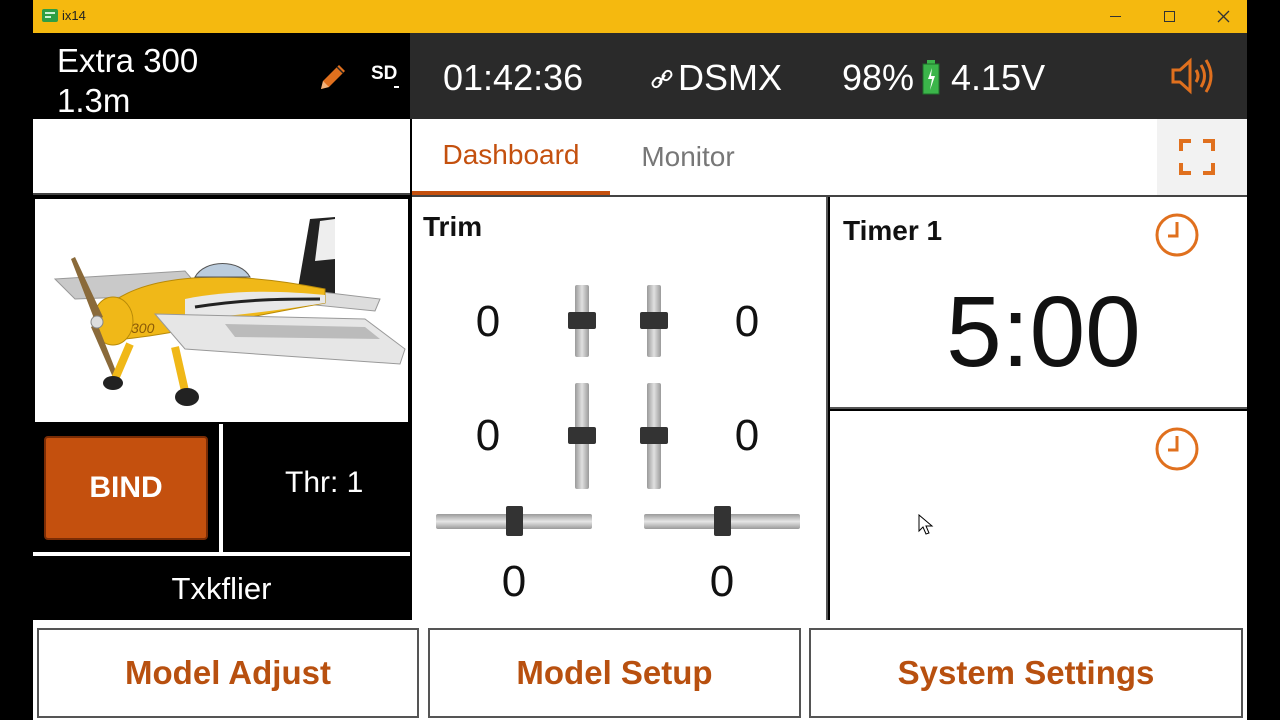 This screenshot has height=720, width=1280. Describe the element at coordinates (931, 77) in the screenshot. I see `battery-icon` at that location.